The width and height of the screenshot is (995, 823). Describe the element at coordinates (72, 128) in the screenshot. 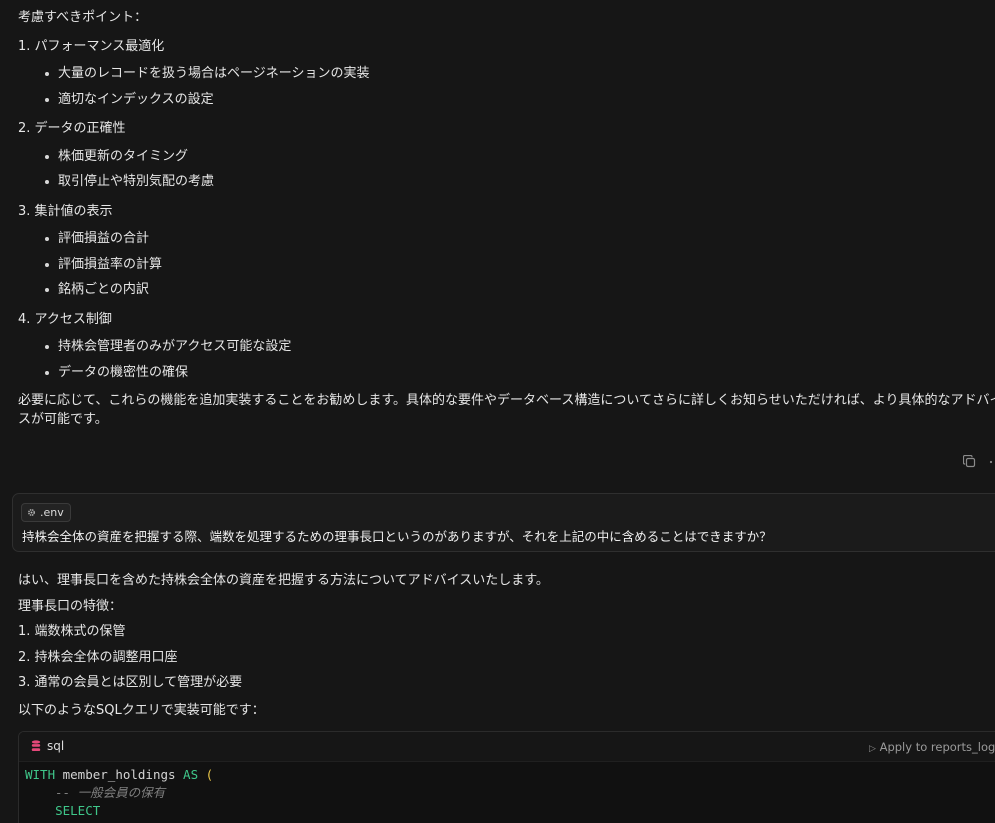

I see `section-title: 2. データの正確性` at that location.